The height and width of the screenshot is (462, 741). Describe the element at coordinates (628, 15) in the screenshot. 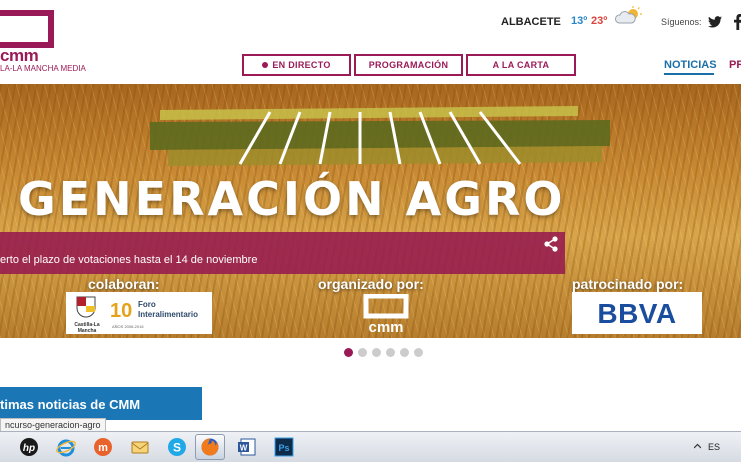

I see `partly-cloudy-icon` at that location.